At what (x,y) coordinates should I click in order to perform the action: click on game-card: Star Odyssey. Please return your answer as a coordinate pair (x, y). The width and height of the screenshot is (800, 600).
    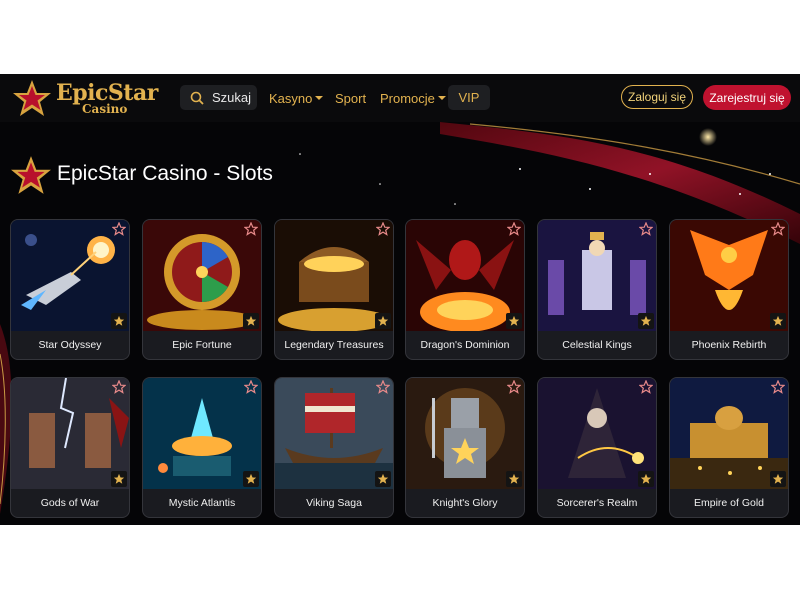
    Looking at the image, I should click on (70, 289).